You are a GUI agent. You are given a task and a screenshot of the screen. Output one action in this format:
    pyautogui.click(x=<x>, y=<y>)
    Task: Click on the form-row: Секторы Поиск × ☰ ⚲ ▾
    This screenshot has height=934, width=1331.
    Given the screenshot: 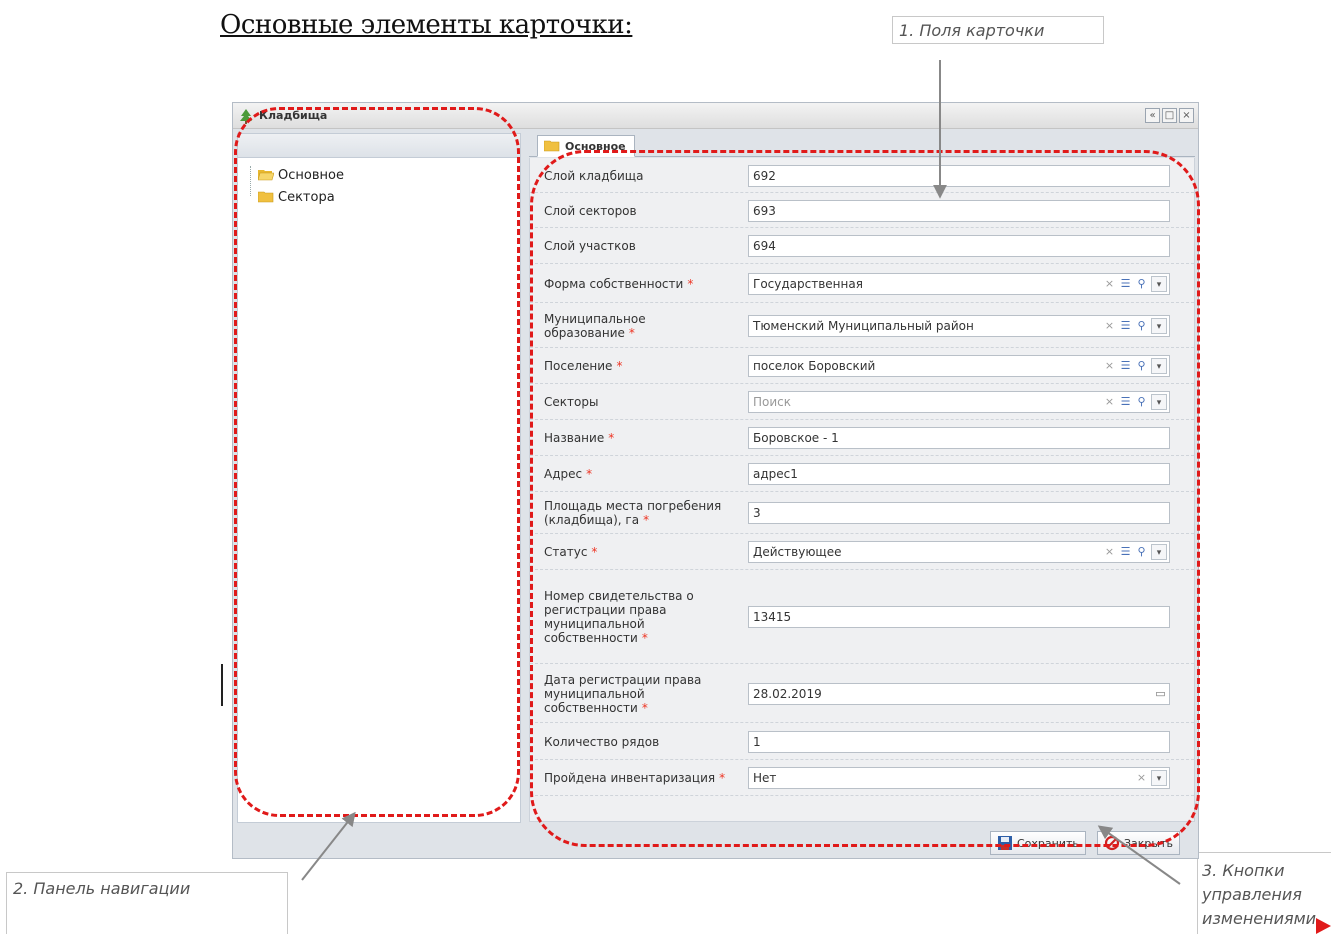 What is the action you would take?
    pyautogui.click(x=862, y=402)
    